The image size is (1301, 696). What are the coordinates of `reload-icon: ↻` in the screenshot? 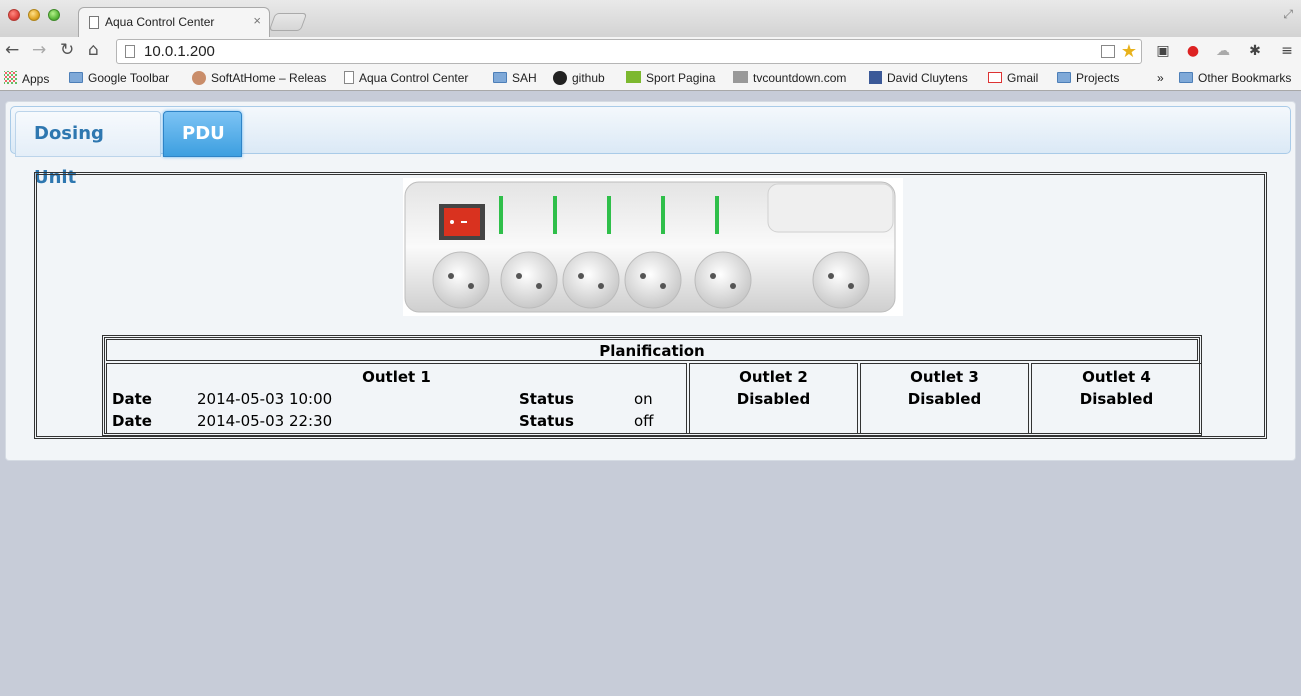 It's located at (67, 50).